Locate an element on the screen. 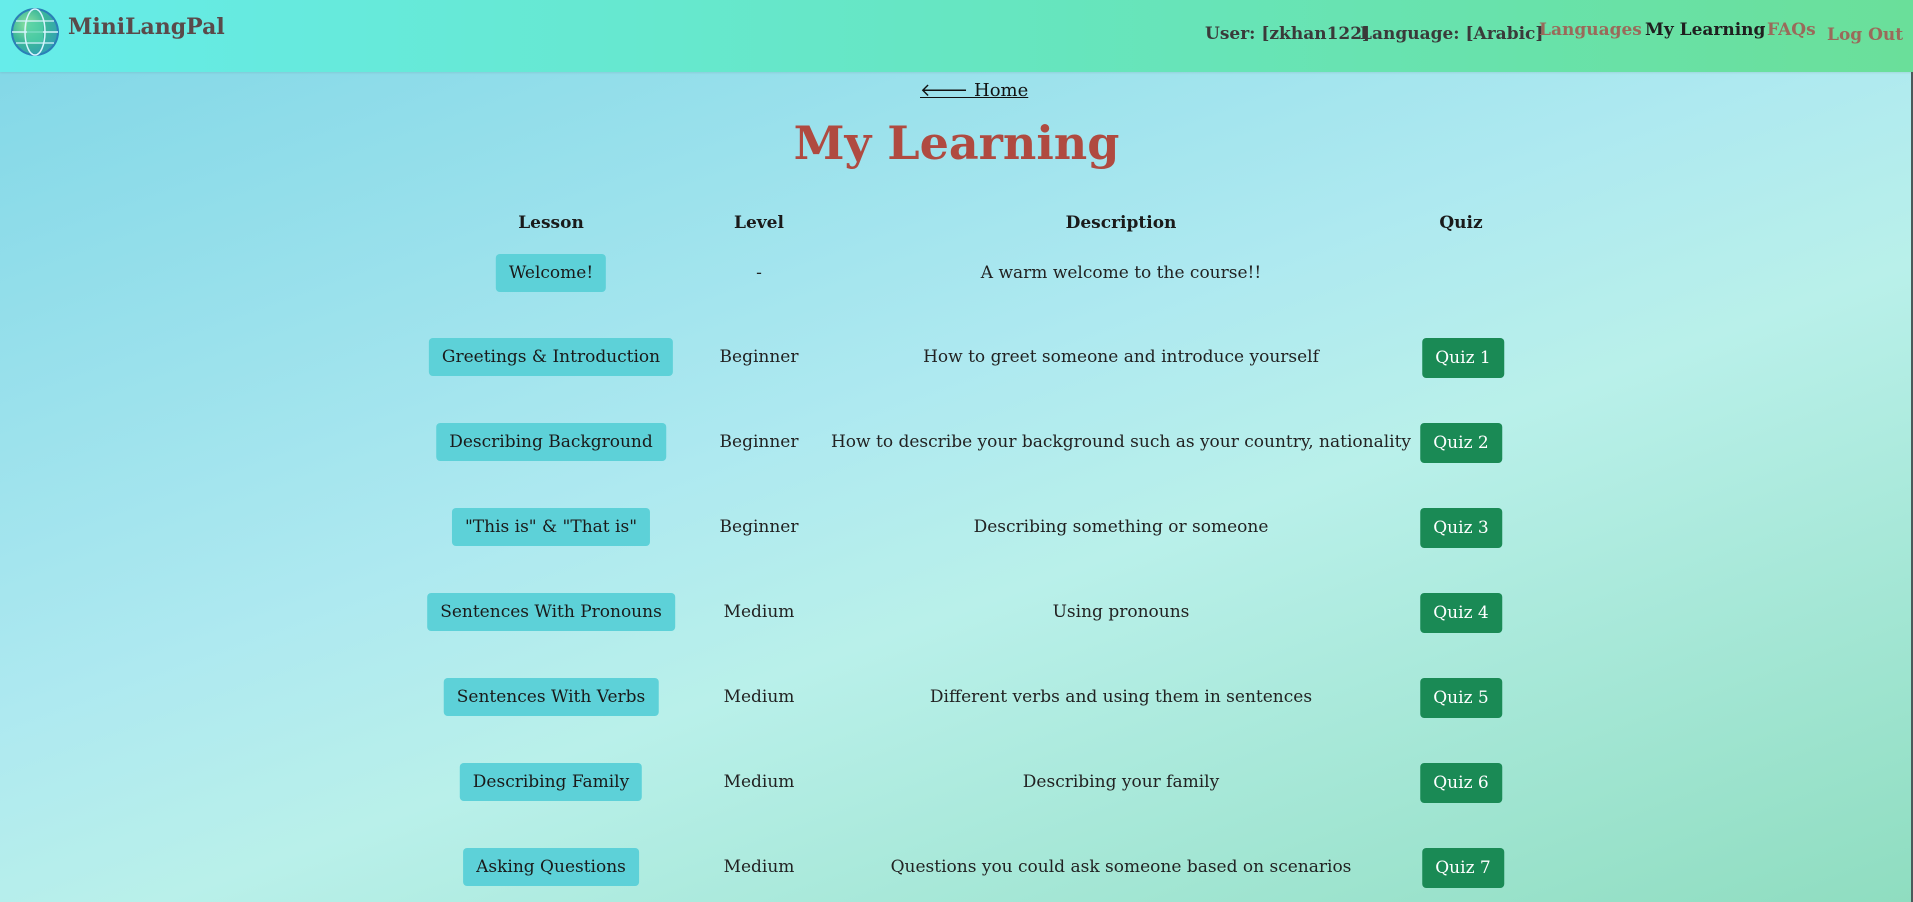 This screenshot has width=1913, height=902. lesson-button-background: Describing Background is located at coordinates (551, 442).